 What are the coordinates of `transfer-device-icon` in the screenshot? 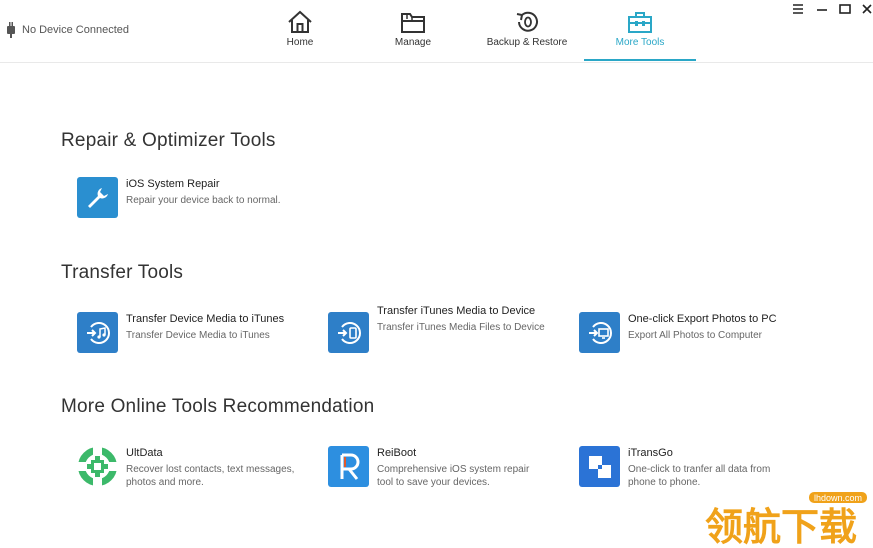 It's located at (348, 332).